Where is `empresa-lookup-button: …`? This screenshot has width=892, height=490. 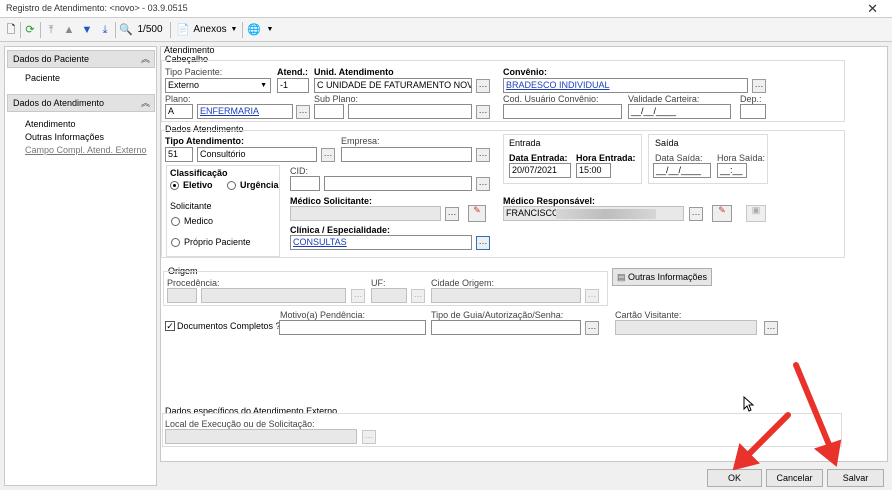
empresa-lookup-button: … is located at coordinates (483, 155).